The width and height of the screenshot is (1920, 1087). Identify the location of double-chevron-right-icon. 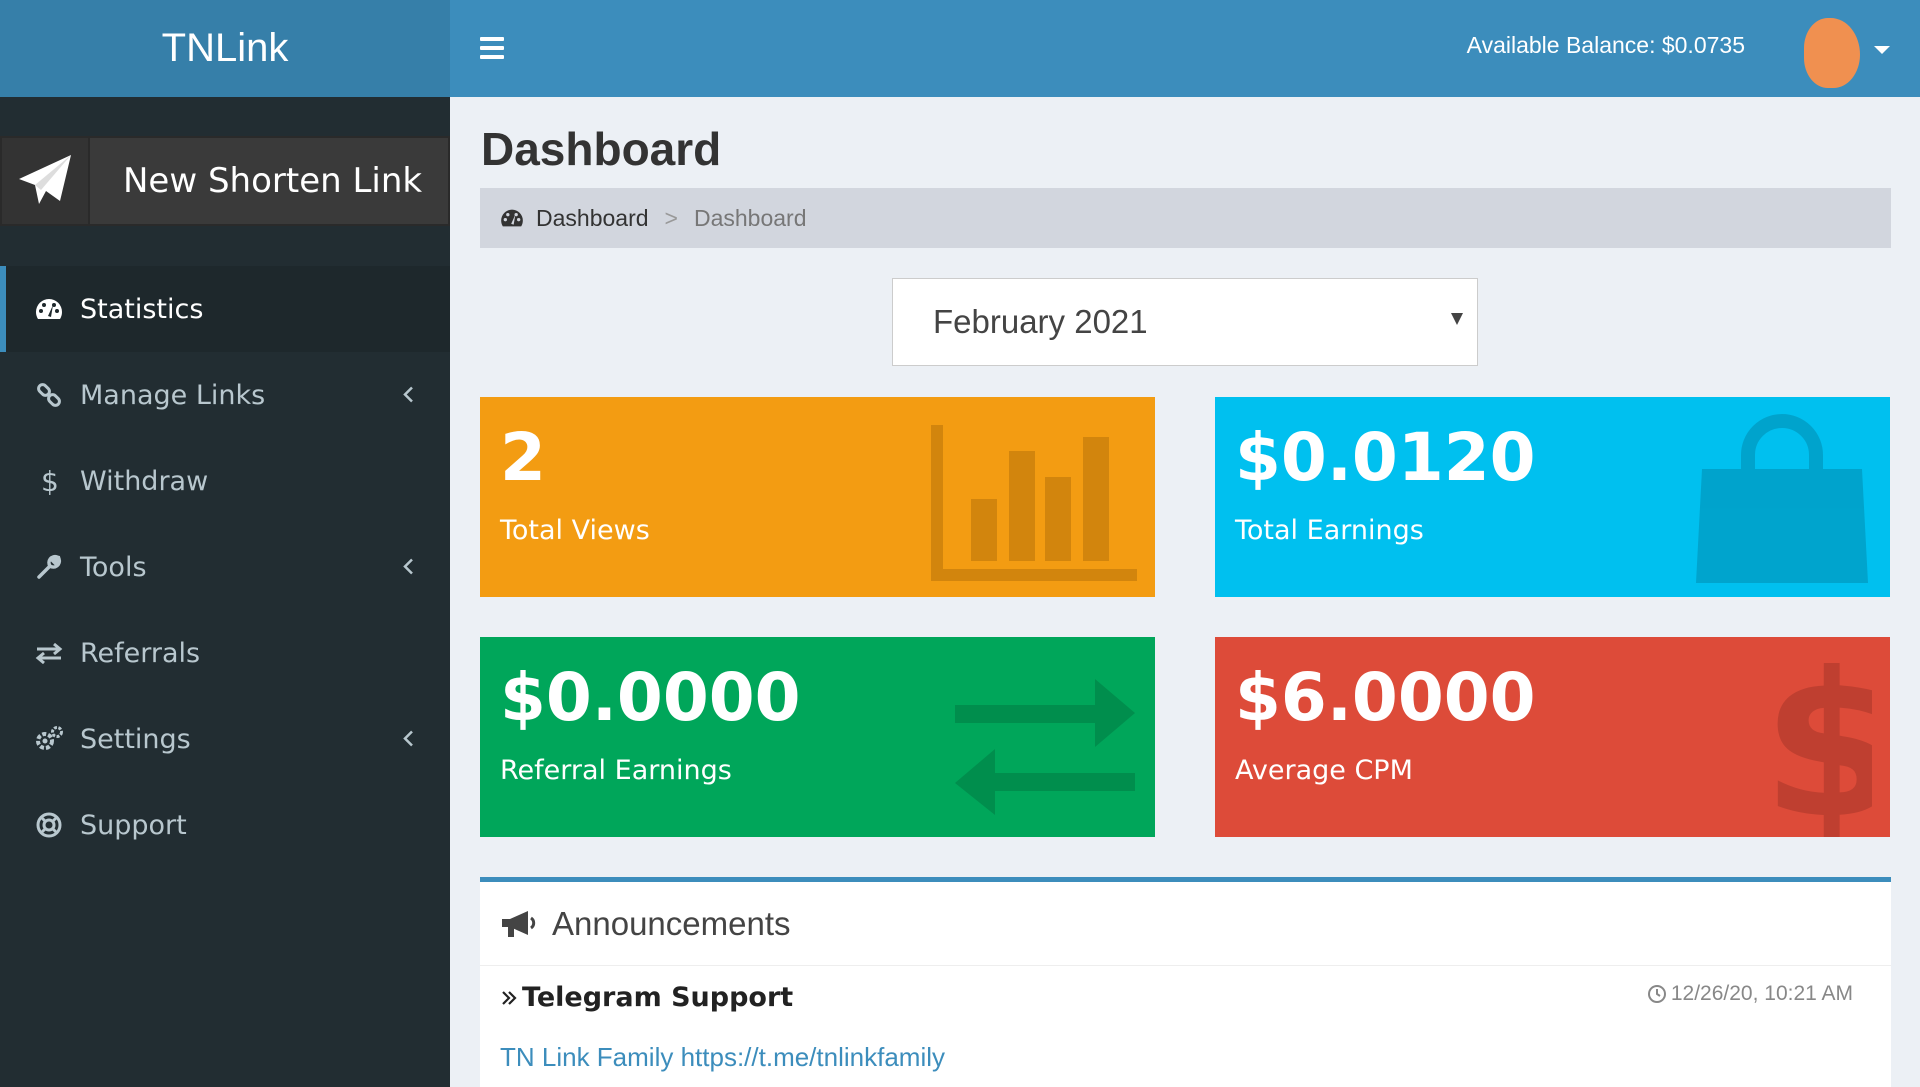
(509, 997).